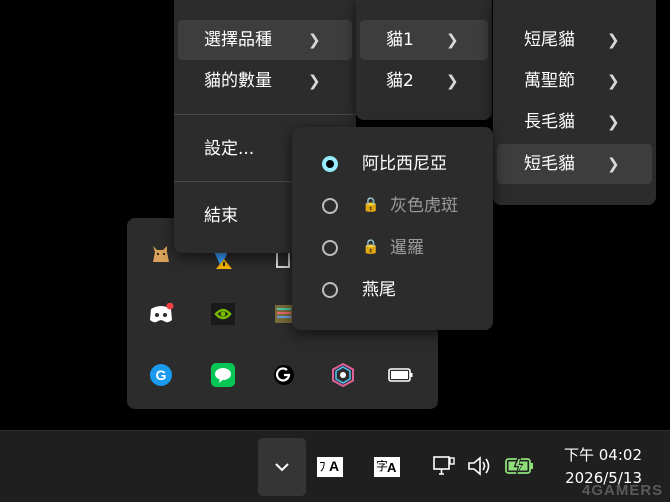 Image resolution: width=670 pixels, height=502 pixels. I want to click on cat-submenu: 貓1 ❯ 貓2 ❯, so click(424, 60).